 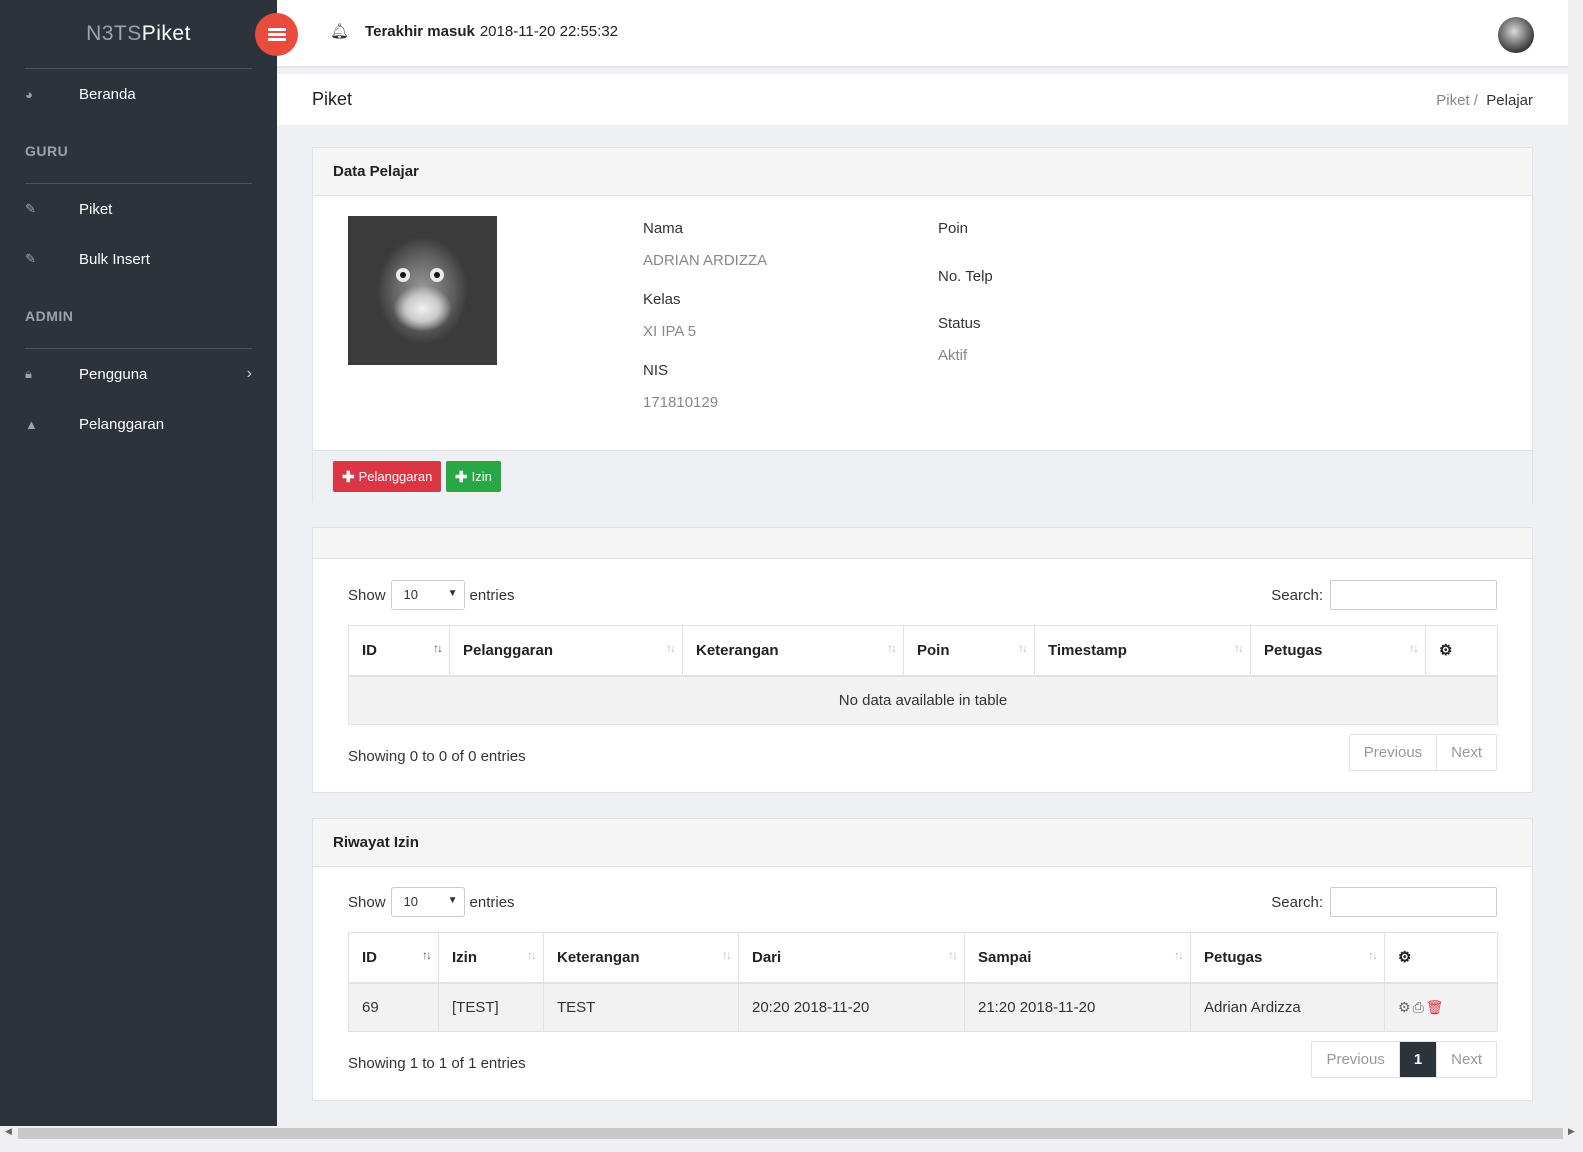 What do you see at coordinates (922, 34) in the screenshot?
I see `topbar: 🔔︎ Terakhir masuk 2018-11-20 22:55:32` at bounding box center [922, 34].